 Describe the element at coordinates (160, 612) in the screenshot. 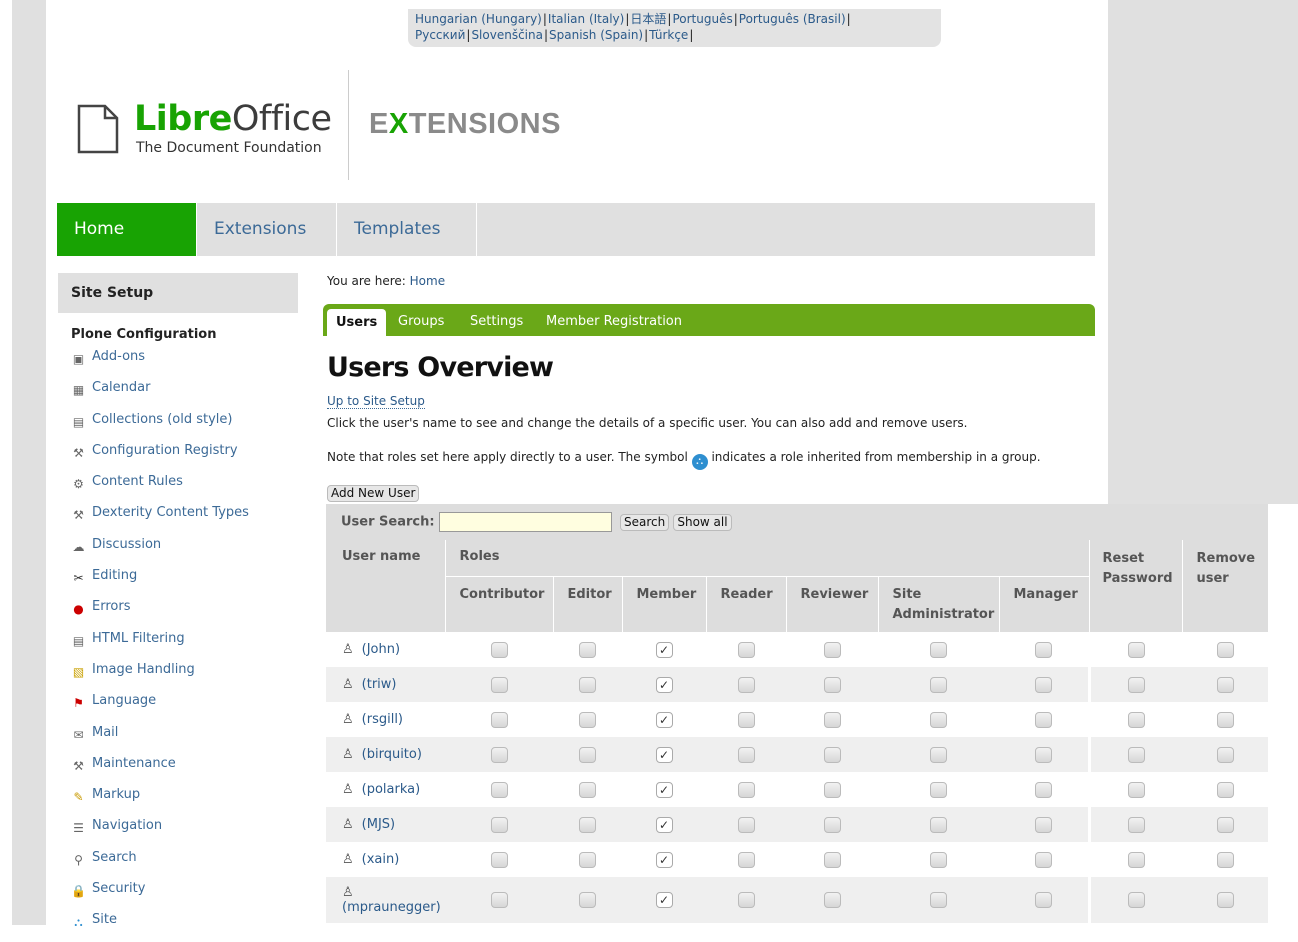

I see `sidebar-item-errors: ● Errors` at that location.